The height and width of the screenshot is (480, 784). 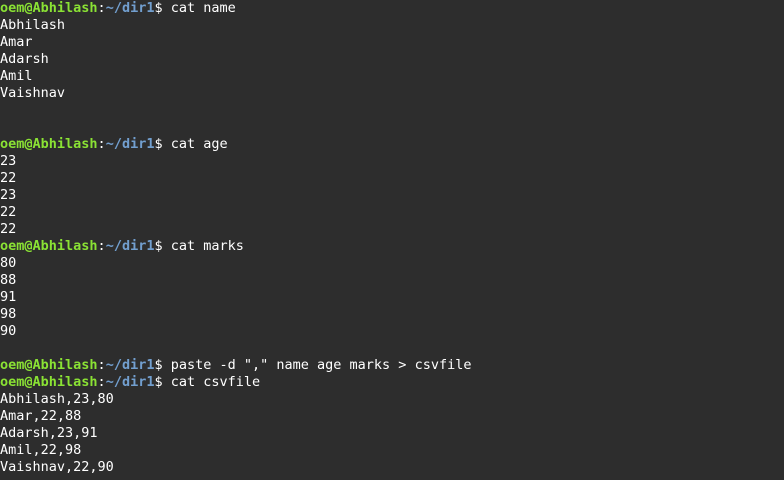 I want to click on output-line: 80, so click(x=392, y=263).